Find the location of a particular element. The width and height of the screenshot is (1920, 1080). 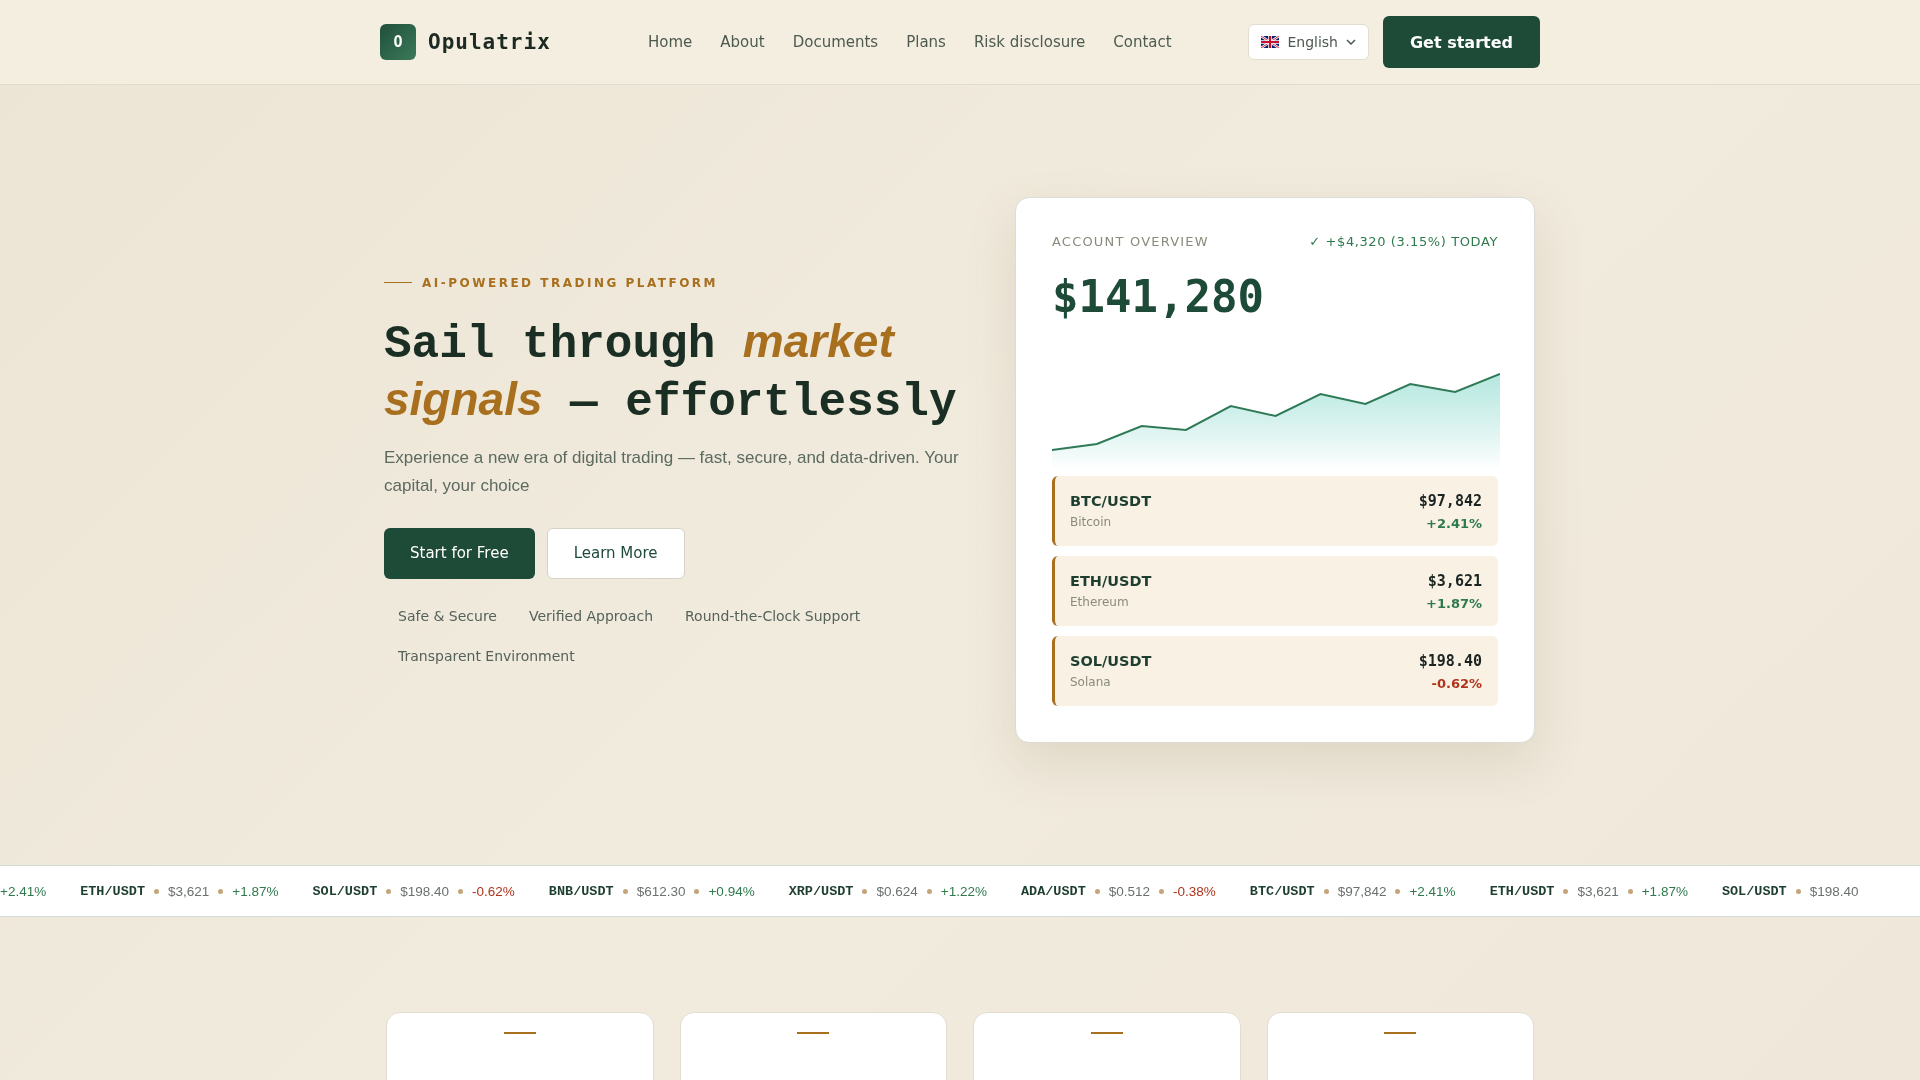

asset-row: SOL/USDT Solana $198.40 -0.62% is located at coordinates (1275, 671).